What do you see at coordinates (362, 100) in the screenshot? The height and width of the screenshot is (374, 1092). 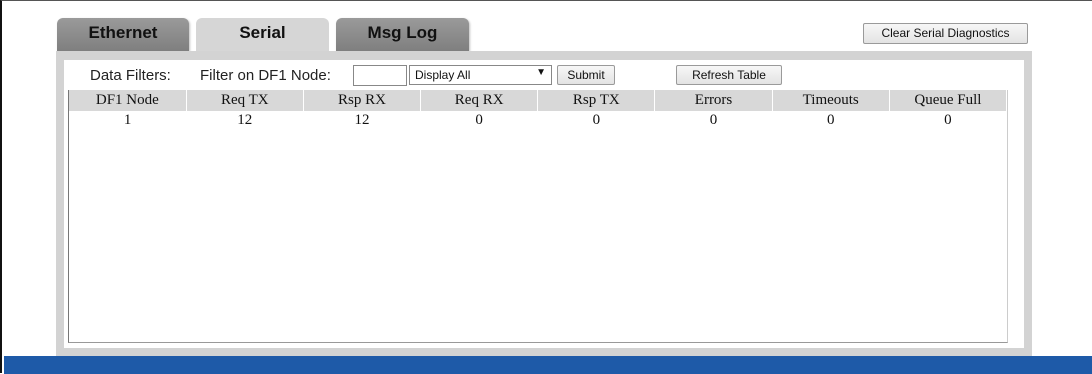 I see `col-rsp-rx: Rsp RX` at bounding box center [362, 100].